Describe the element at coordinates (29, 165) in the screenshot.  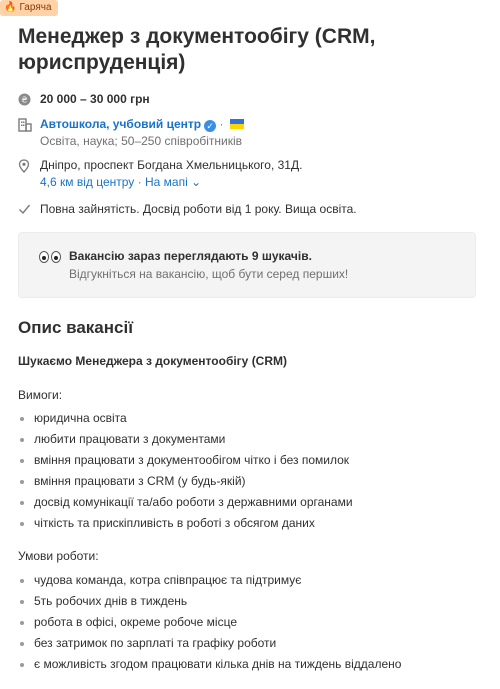
I see `location-pin-icon` at that location.